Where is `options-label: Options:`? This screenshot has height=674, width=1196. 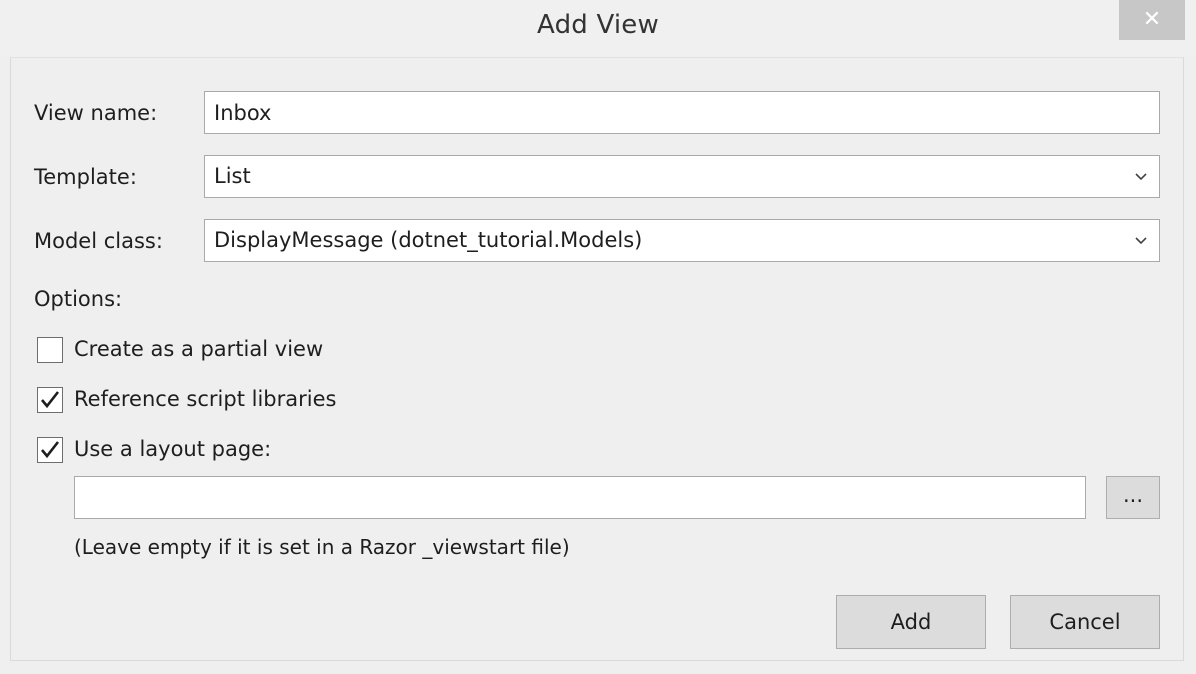 options-label: Options: is located at coordinates (78, 299).